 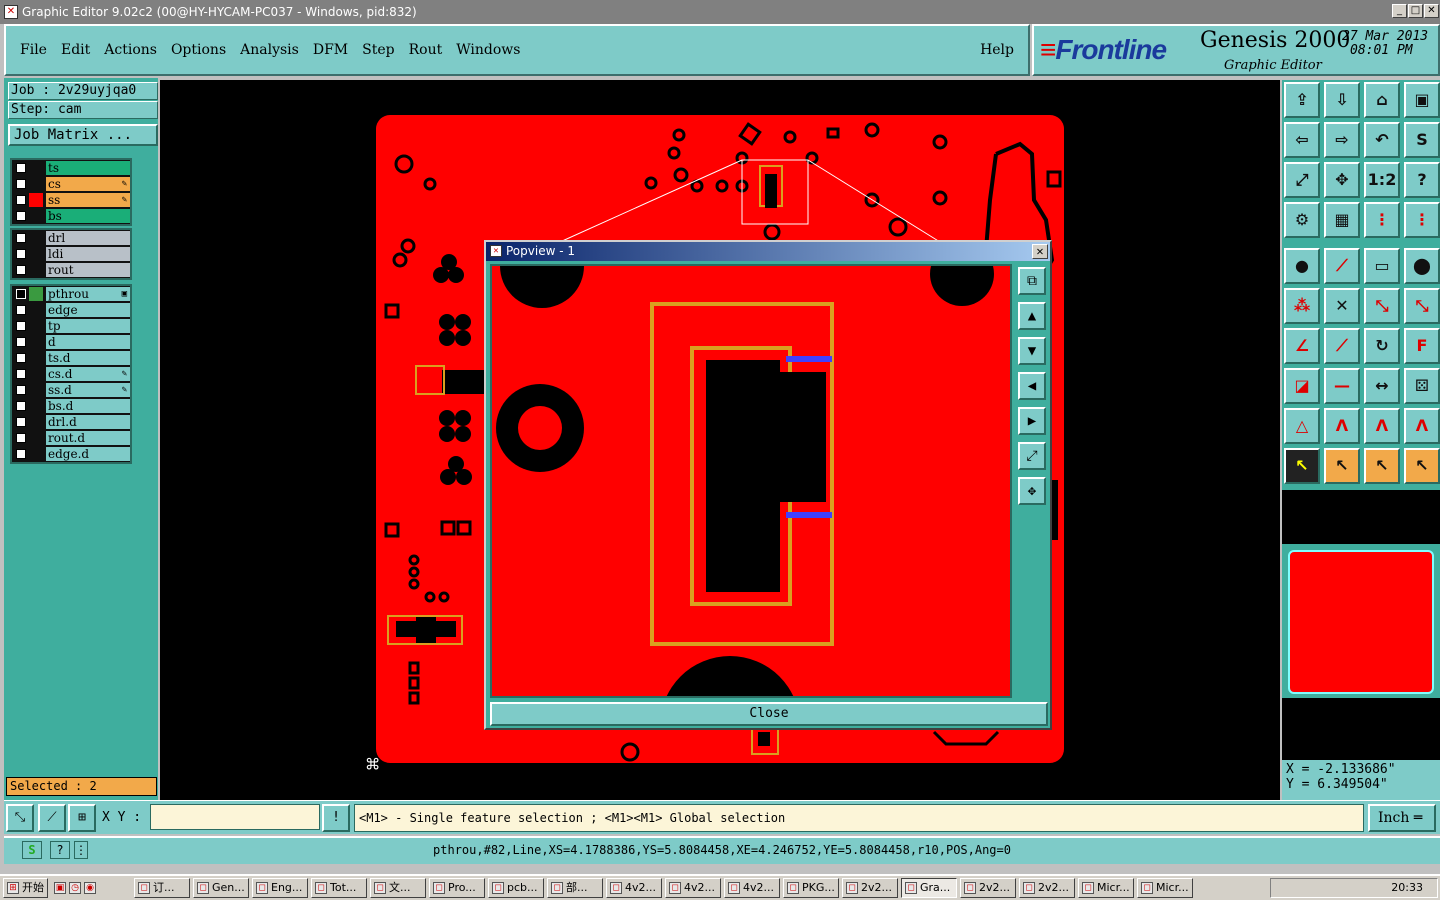 I want to click on undo-view-icon: ↶, so click(x=1382, y=140).